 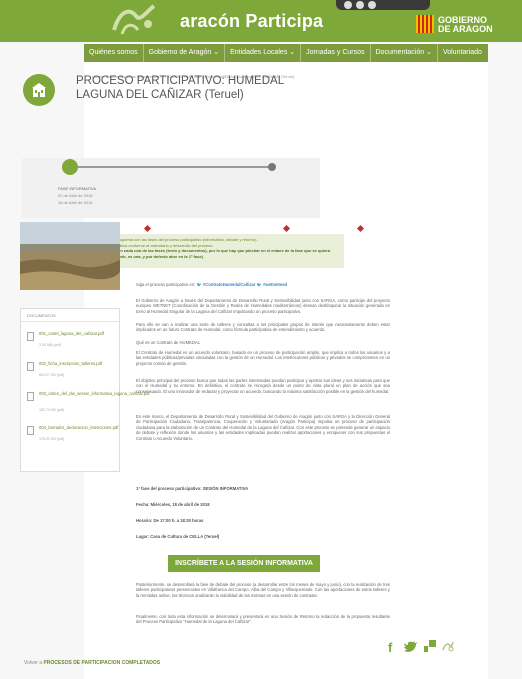 What do you see at coordinates (462, 53) in the screenshot?
I see `nav-voluntariado: Voluntariado` at bounding box center [462, 53].